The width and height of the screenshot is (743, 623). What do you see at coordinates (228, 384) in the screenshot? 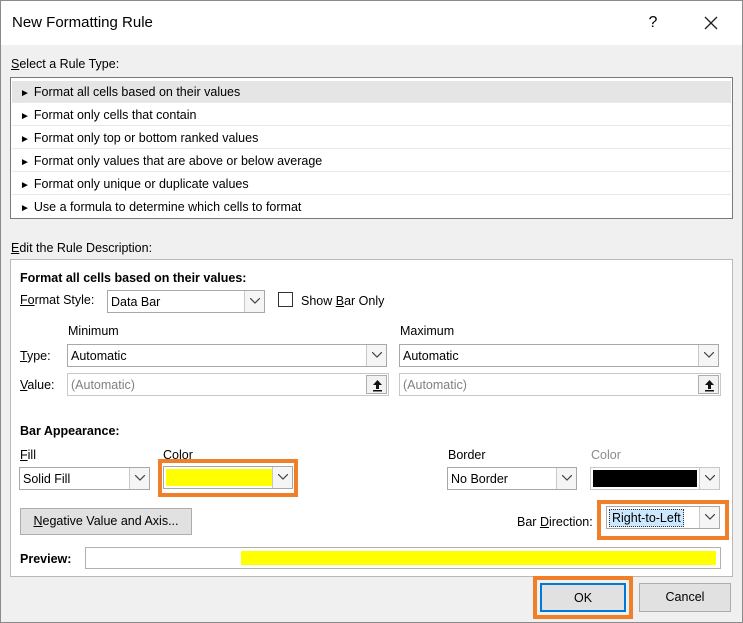
I see `minimum-value-field: (Automatic)` at bounding box center [228, 384].